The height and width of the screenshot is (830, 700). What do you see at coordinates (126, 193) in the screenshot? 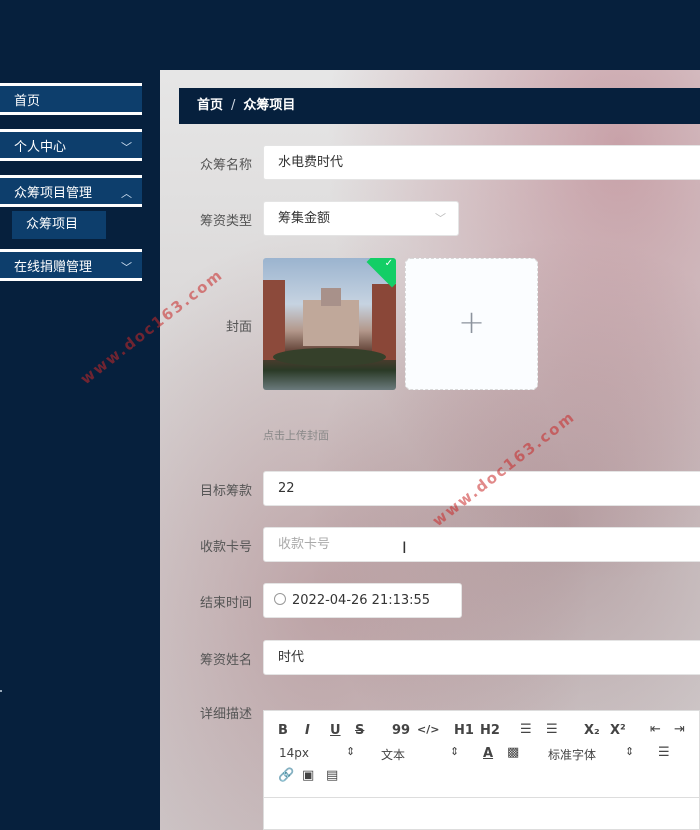
I see `chevron-up-icon: ︿` at bounding box center [126, 193].